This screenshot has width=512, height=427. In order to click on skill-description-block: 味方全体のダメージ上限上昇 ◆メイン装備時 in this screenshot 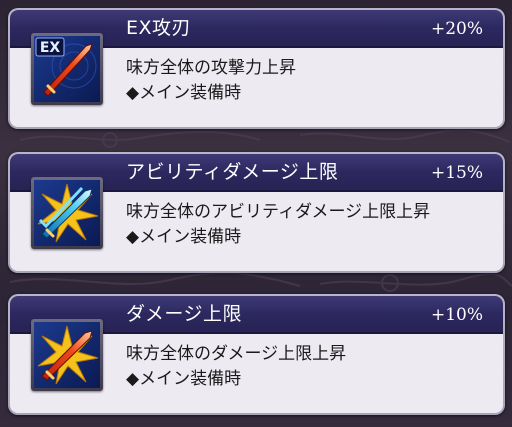, I will do `click(236, 367)`.